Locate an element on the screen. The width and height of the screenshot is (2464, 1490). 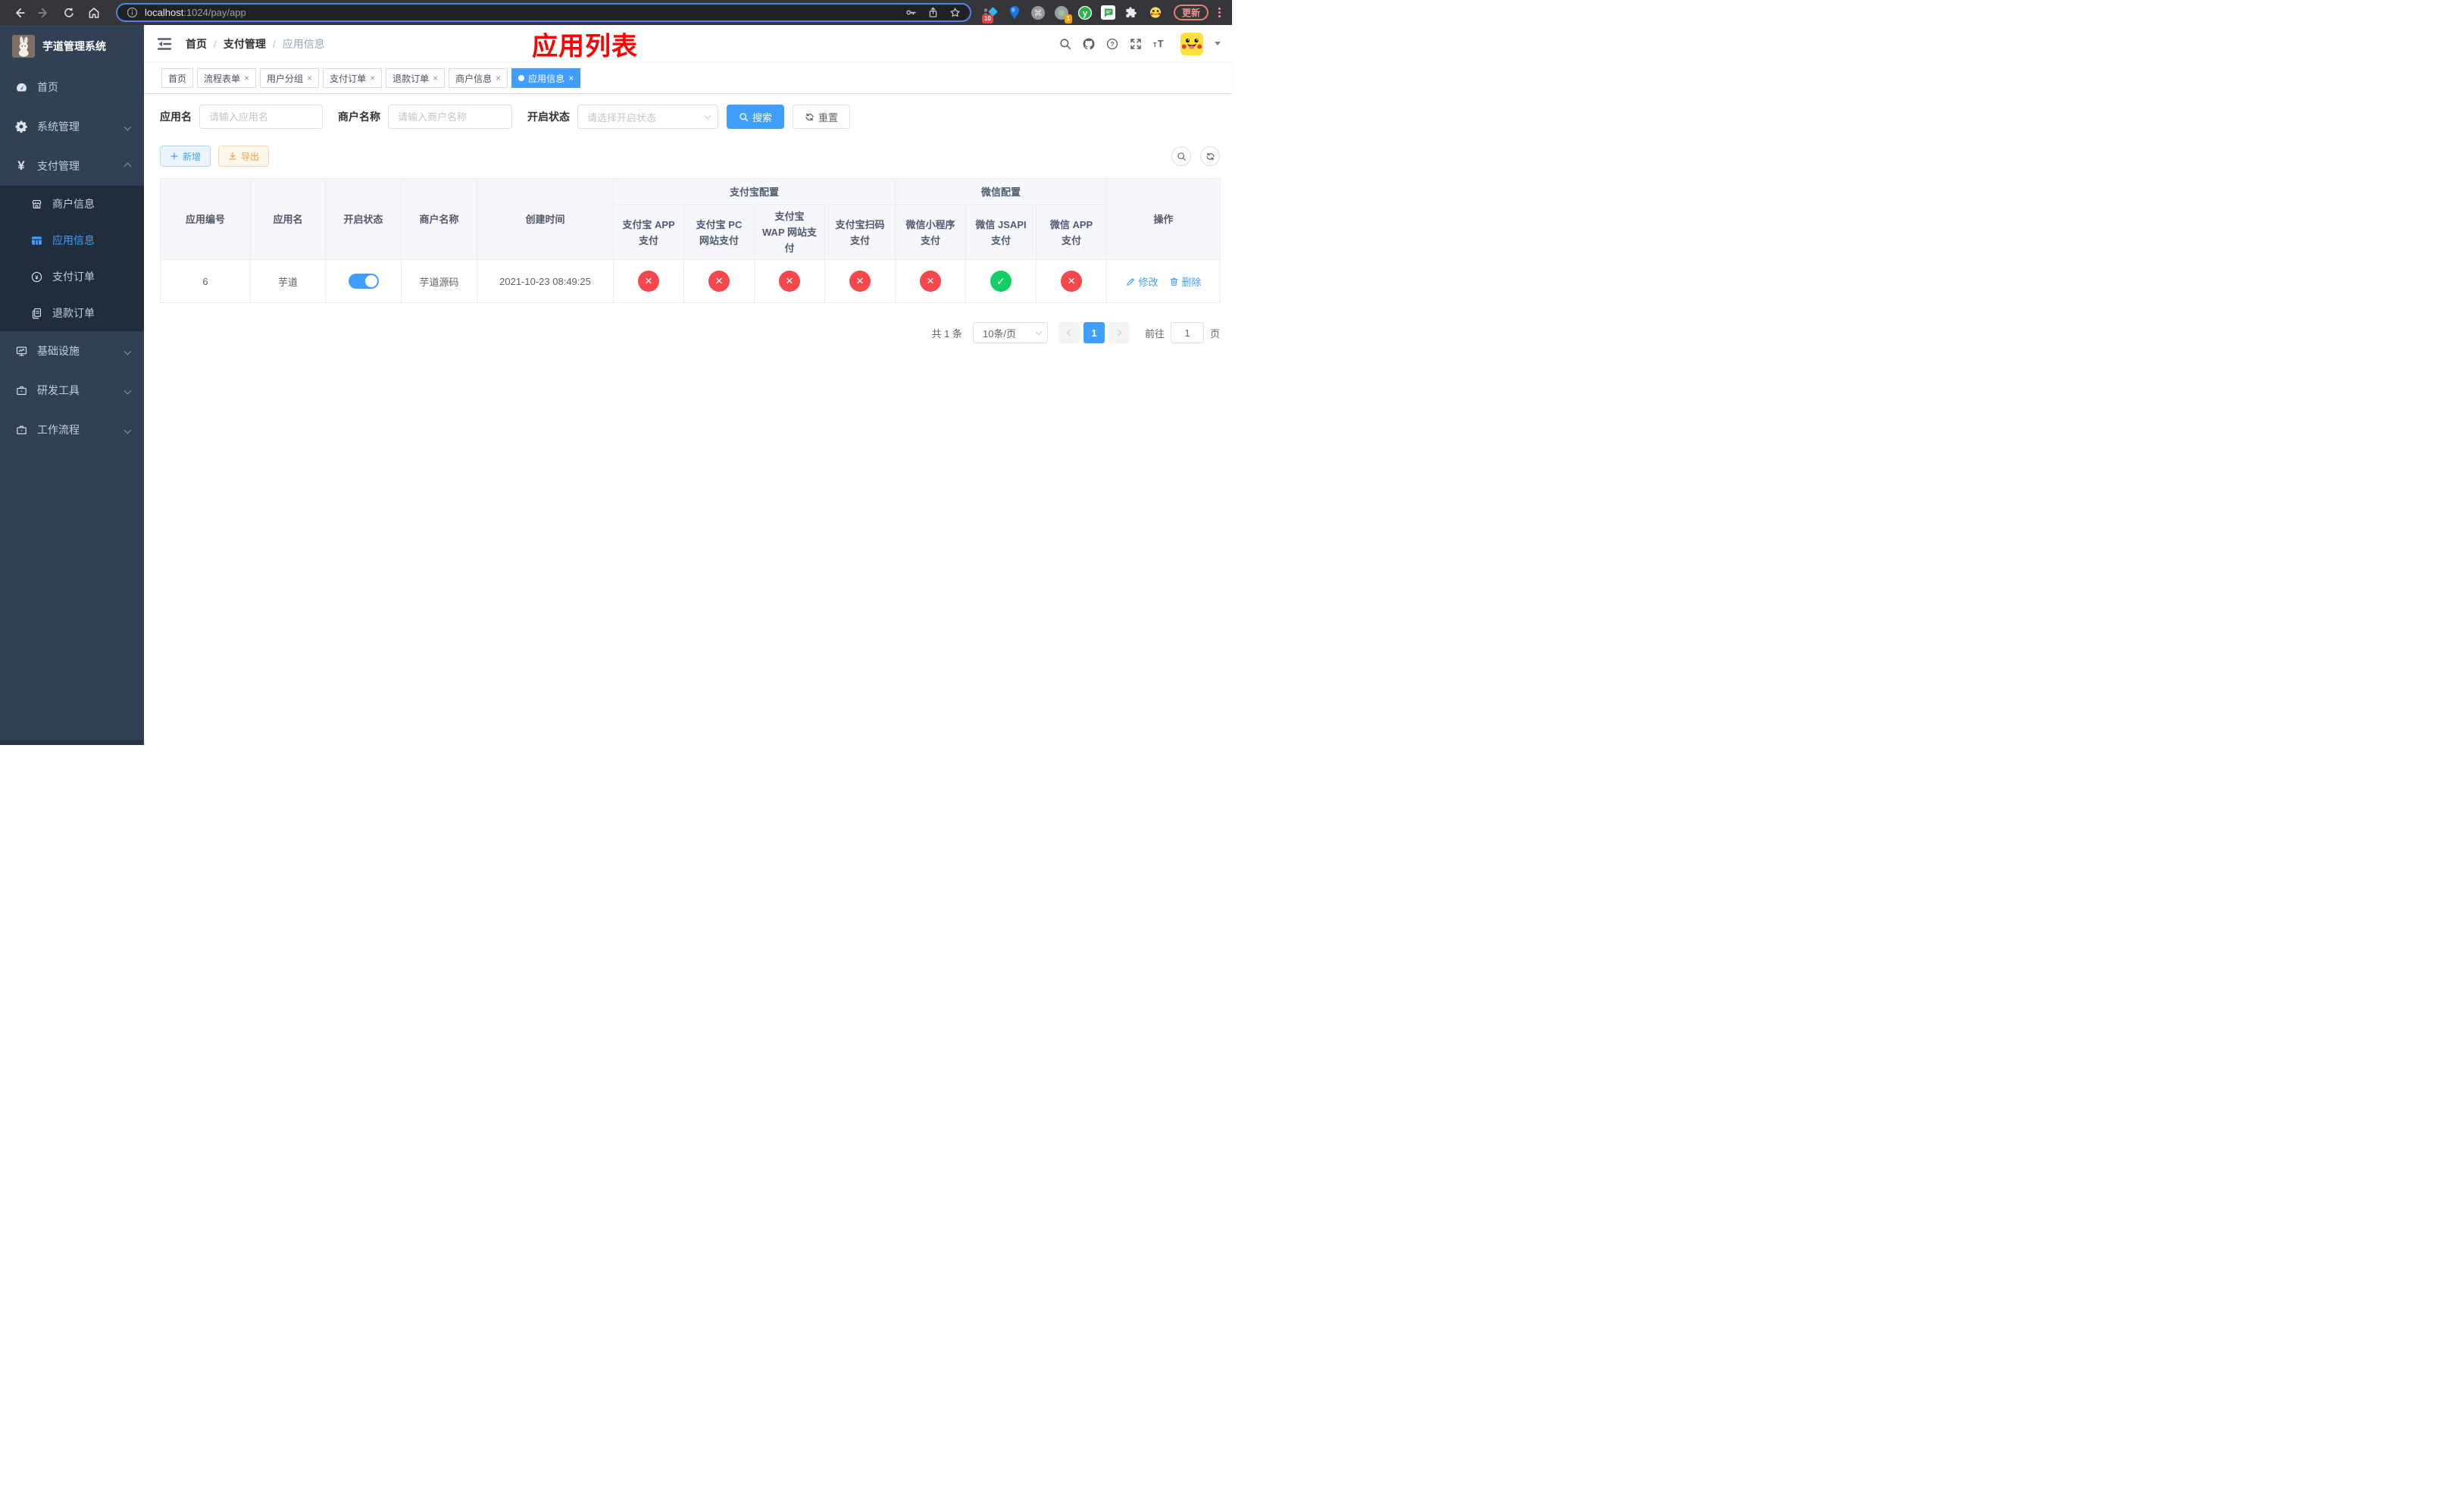
sidebar-item-dev-tools: 研发工具 is located at coordinates (72, 391).